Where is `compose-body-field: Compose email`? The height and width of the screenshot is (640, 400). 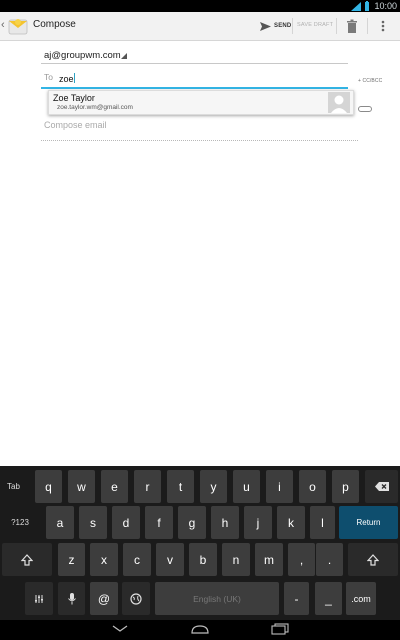
compose-body-field: Compose email is located at coordinates (75, 125).